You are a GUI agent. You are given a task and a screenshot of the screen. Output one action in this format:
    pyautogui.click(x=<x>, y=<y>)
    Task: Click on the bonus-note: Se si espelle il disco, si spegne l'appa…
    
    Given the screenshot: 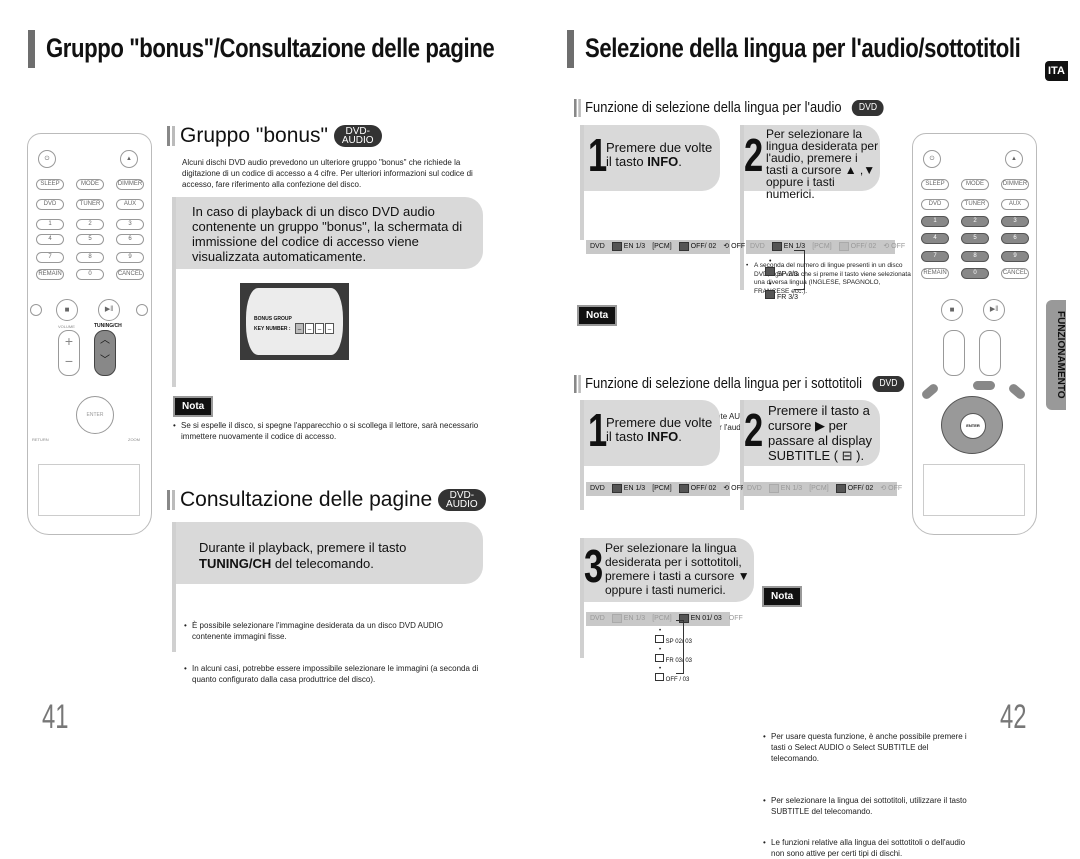 What is the action you would take?
    pyautogui.click(x=339, y=431)
    